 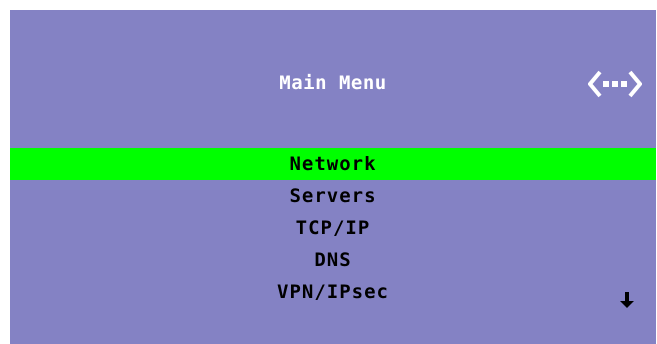 I want to click on menu-item-vpn-ipsec: VPN/IPsec, so click(x=333, y=292).